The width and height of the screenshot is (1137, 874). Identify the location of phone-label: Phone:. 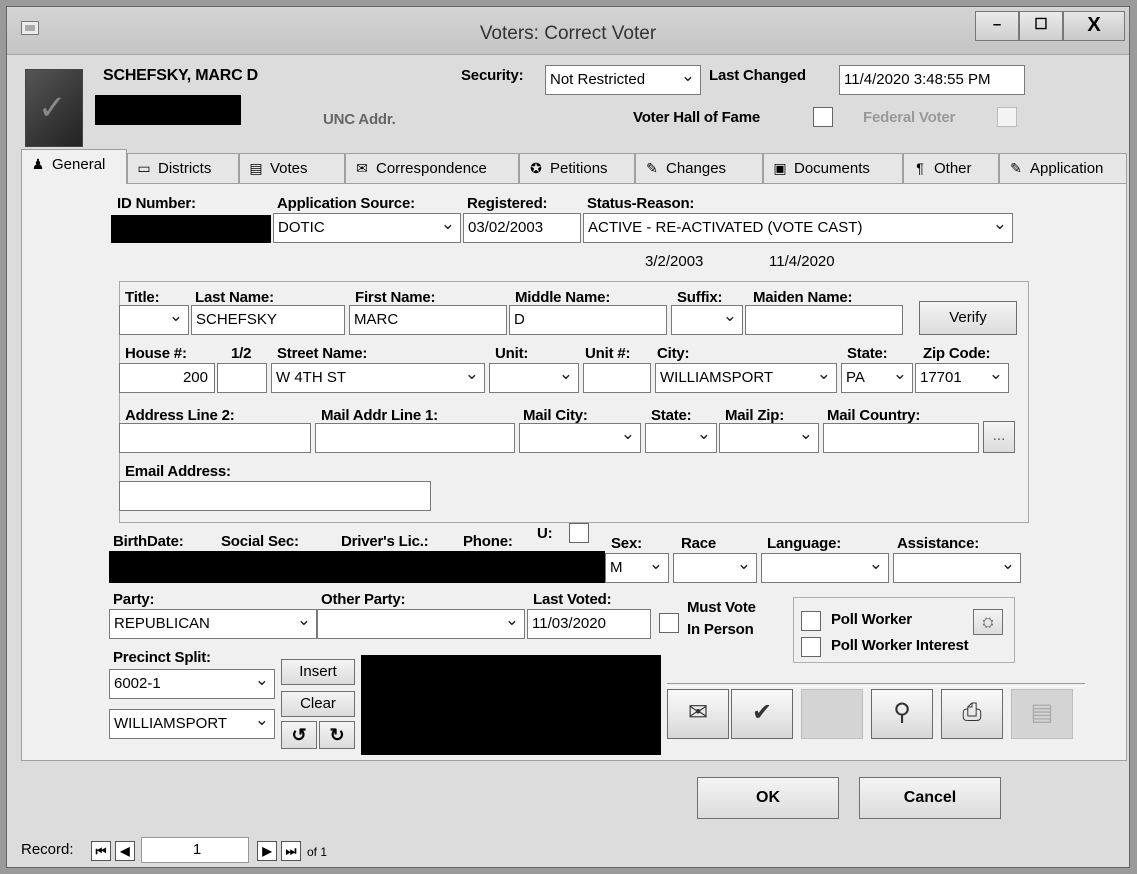
(488, 541).